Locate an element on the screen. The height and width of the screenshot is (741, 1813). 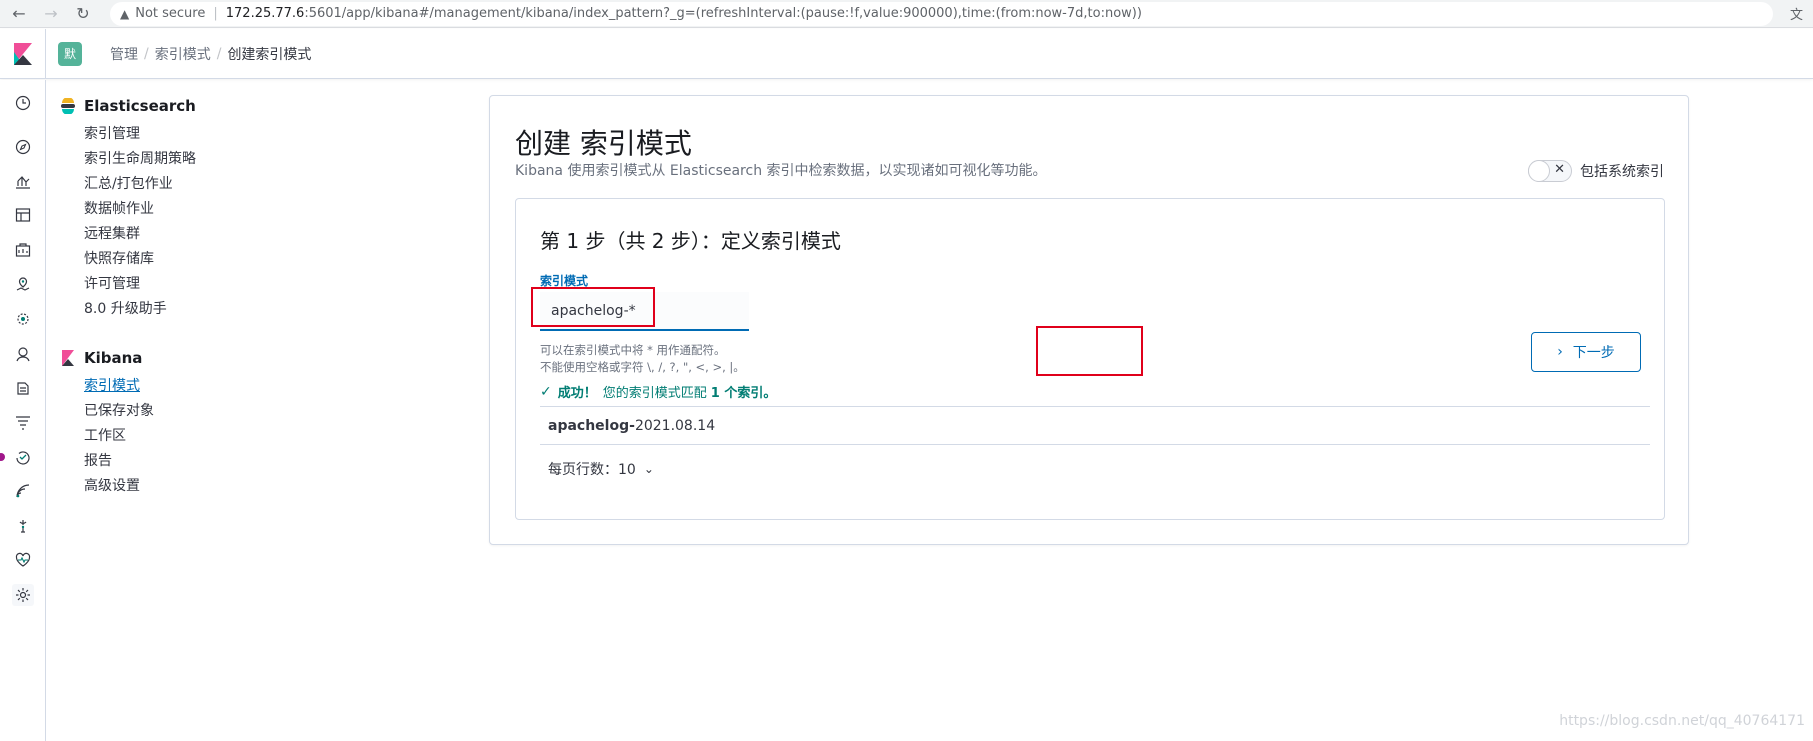
forward-icon: → is located at coordinates (51, 14).